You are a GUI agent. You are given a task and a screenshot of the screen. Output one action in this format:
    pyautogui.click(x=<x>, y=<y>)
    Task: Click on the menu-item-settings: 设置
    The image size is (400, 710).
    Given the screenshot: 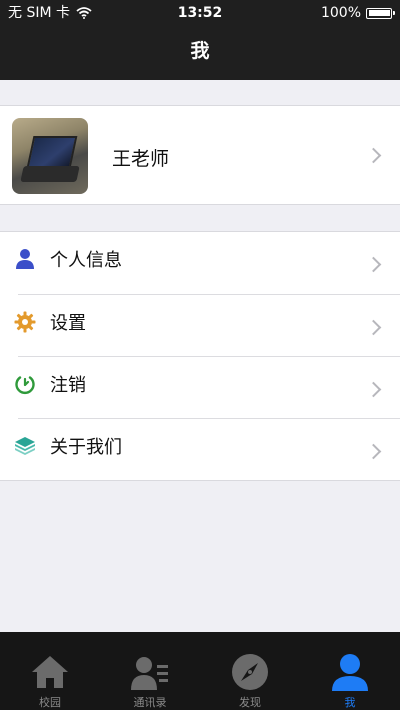 What is the action you would take?
    pyautogui.click(x=200, y=326)
    